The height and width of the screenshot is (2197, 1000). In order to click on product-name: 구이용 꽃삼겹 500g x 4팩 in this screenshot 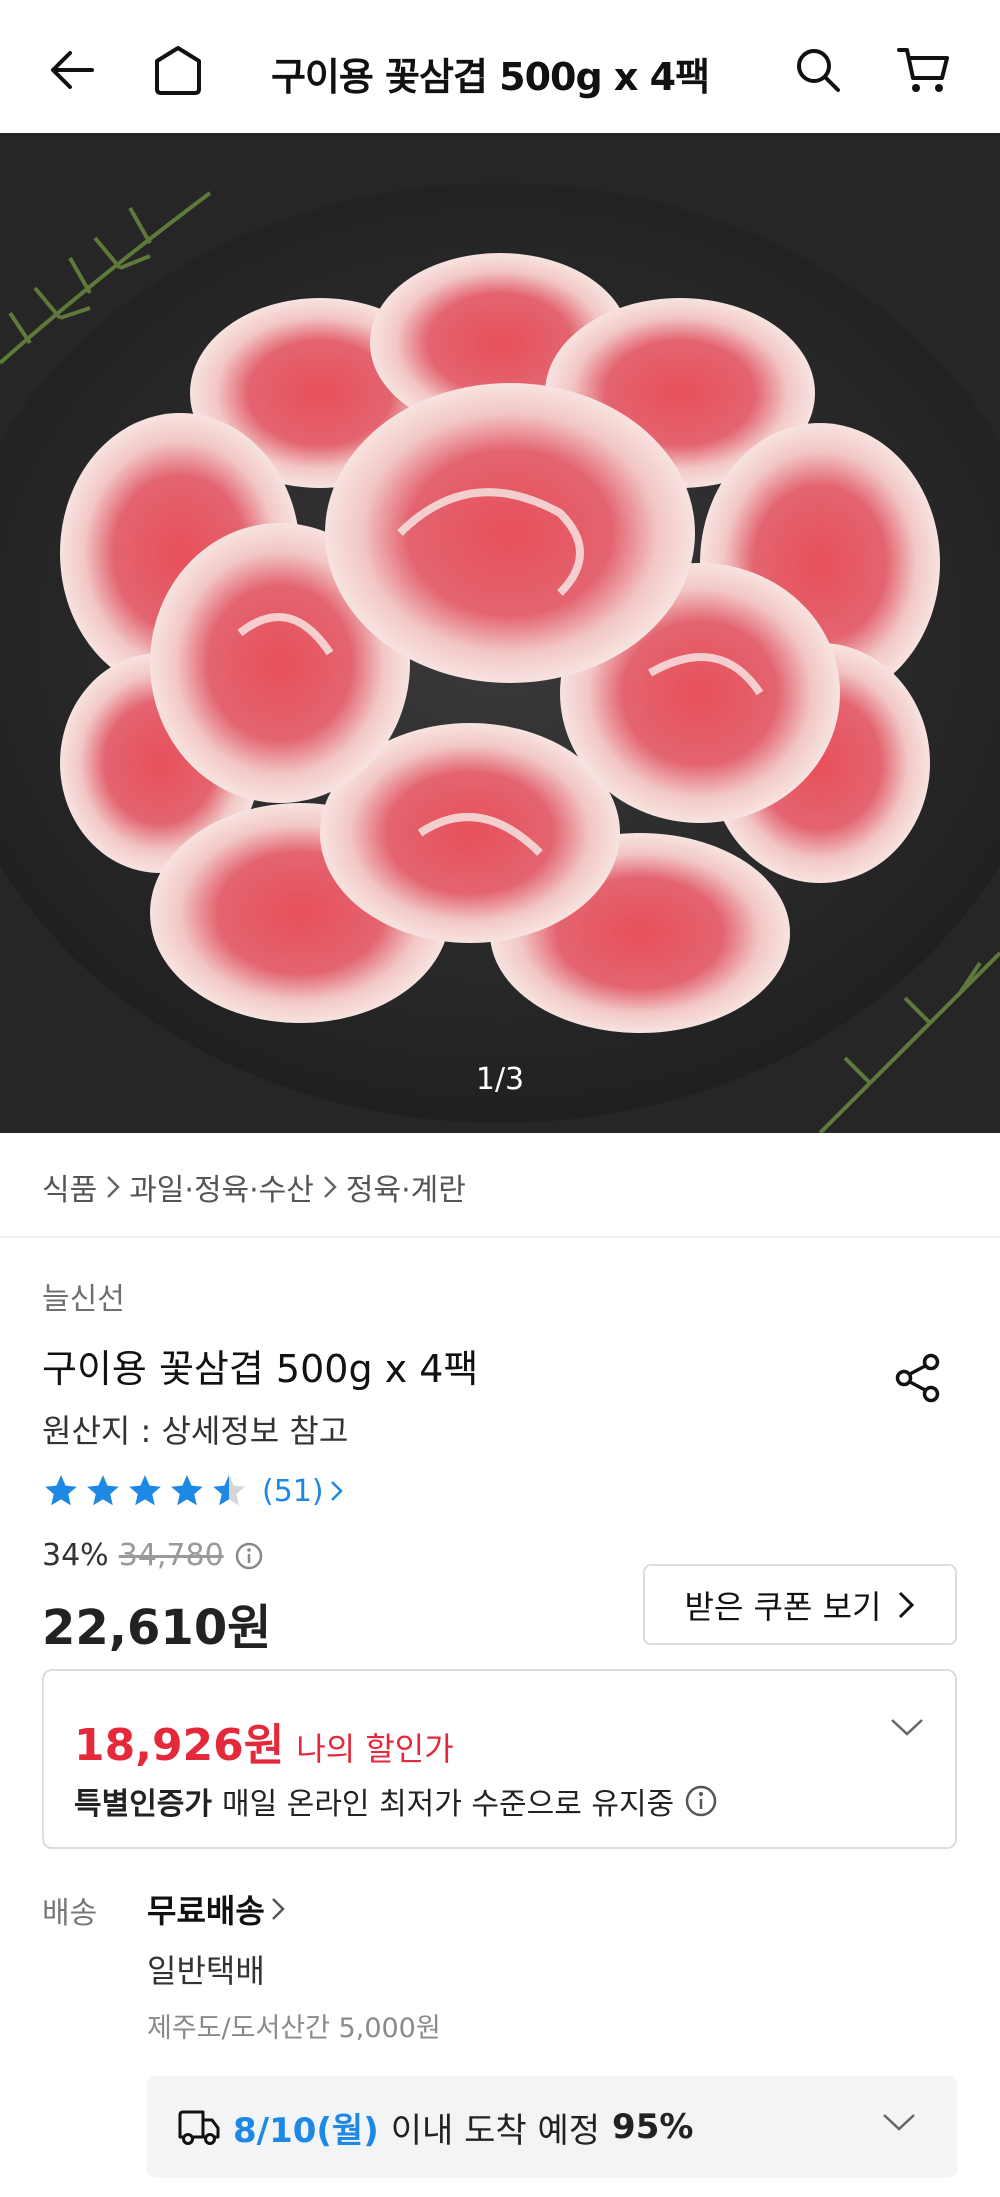, I will do `click(260, 1369)`.